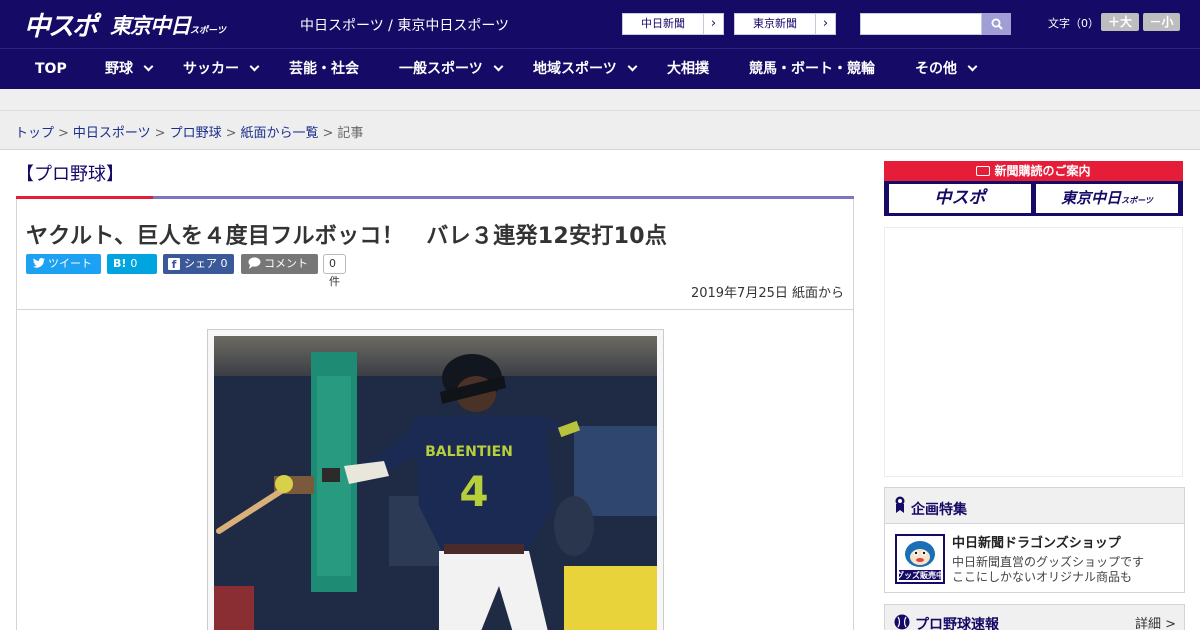 Image resolution: width=1200 pixels, height=630 pixels. Describe the element at coordinates (119, 69) in the screenshot. I see `nav-label: 野球` at that location.